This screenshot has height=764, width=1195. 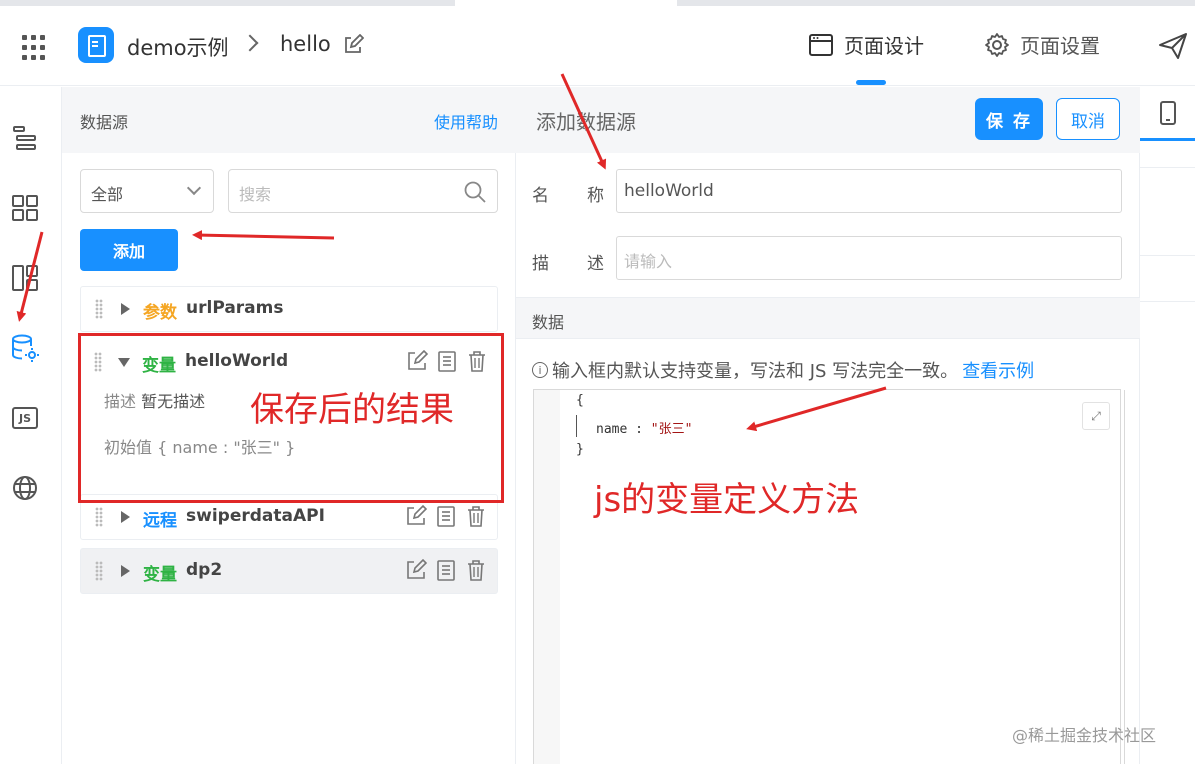 I want to click on app-name: demo示例, so click(x=178, y=47).